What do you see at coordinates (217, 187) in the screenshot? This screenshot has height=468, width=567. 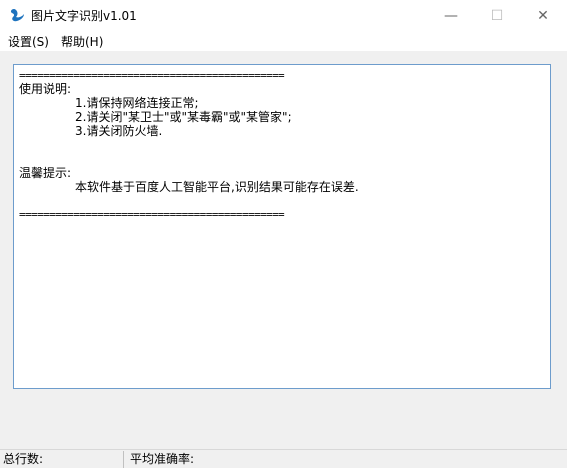 I see `tip-item-1: 本软件基于百度人工智能平台,识别结果可能存在误差.` at bounding box center [217, 187].